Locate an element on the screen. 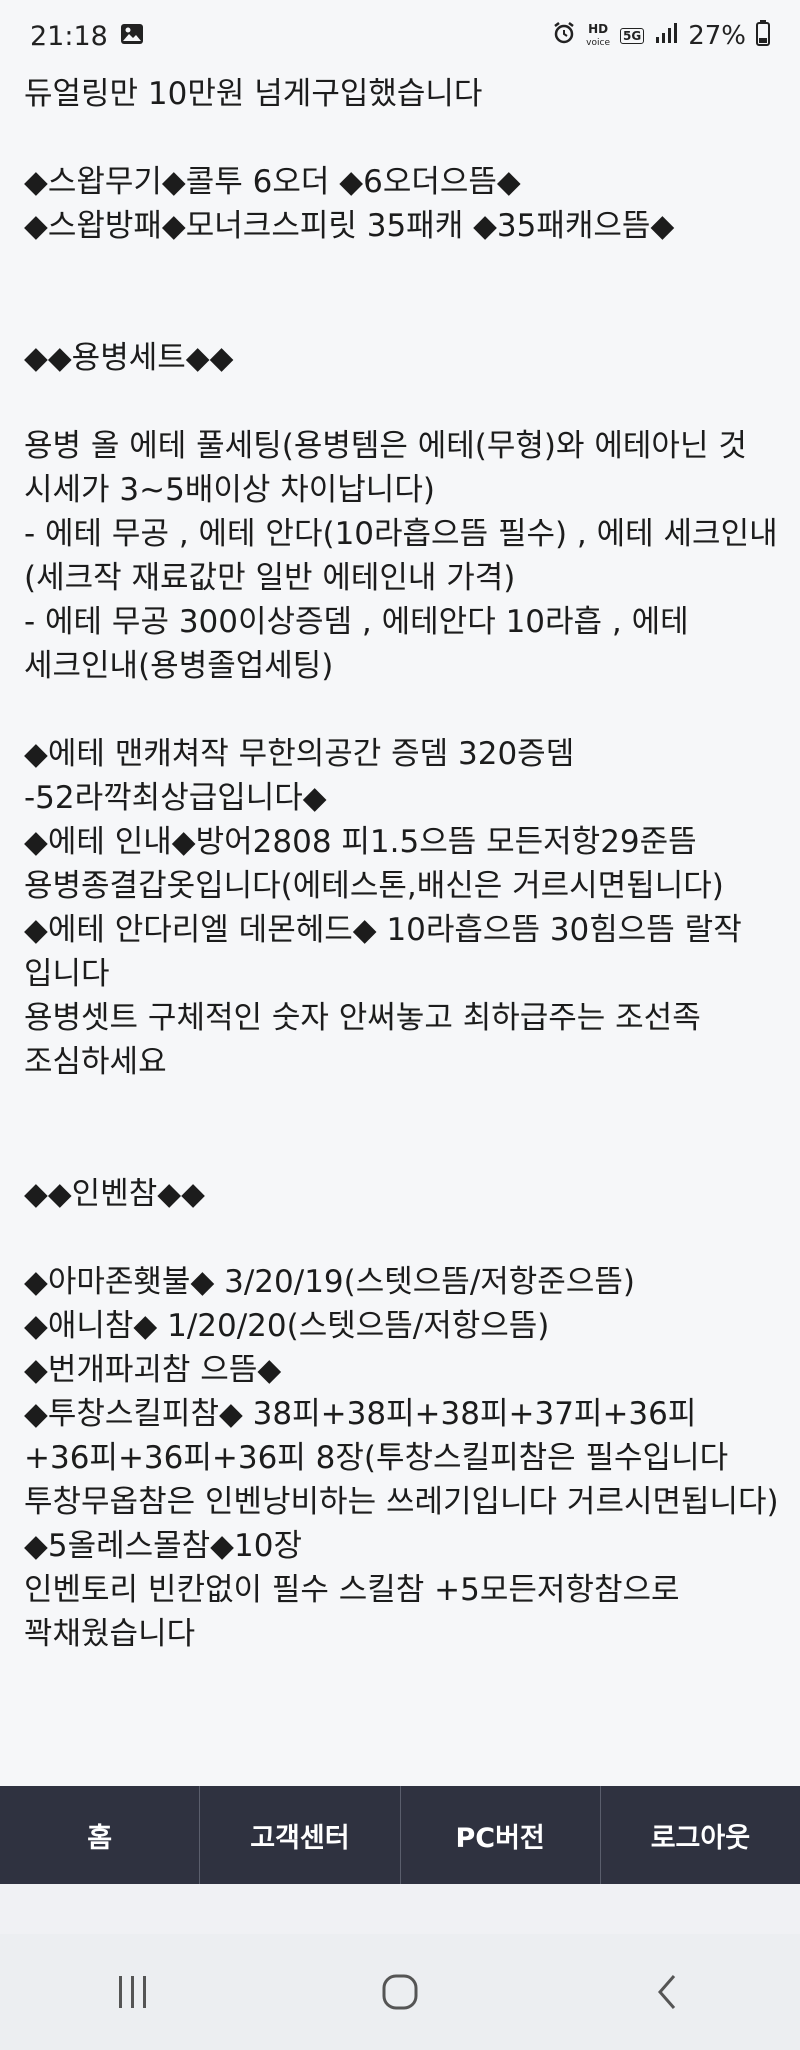  post-line: ◆스왑방패◆모너크스피릿 35패캐 ◆35패캐으뜸◆ is located at coordinates (349, 226).